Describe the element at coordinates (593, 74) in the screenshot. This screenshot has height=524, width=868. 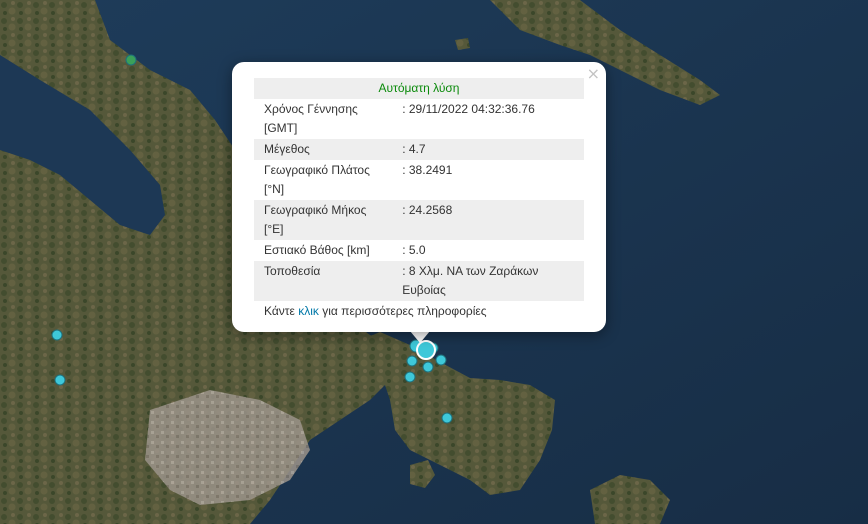
I see `close-icon: ×` at that location.